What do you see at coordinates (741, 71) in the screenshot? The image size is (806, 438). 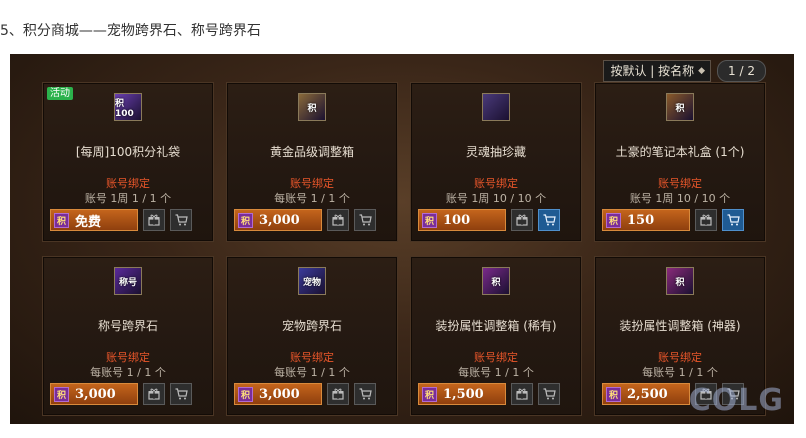 I see `page-indicator: 1 / 2` at bounding box center [741, 71].